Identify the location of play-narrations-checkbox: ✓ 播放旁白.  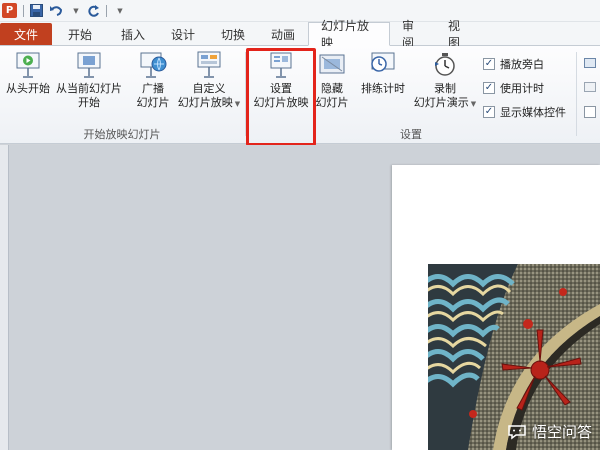
(513, 64).